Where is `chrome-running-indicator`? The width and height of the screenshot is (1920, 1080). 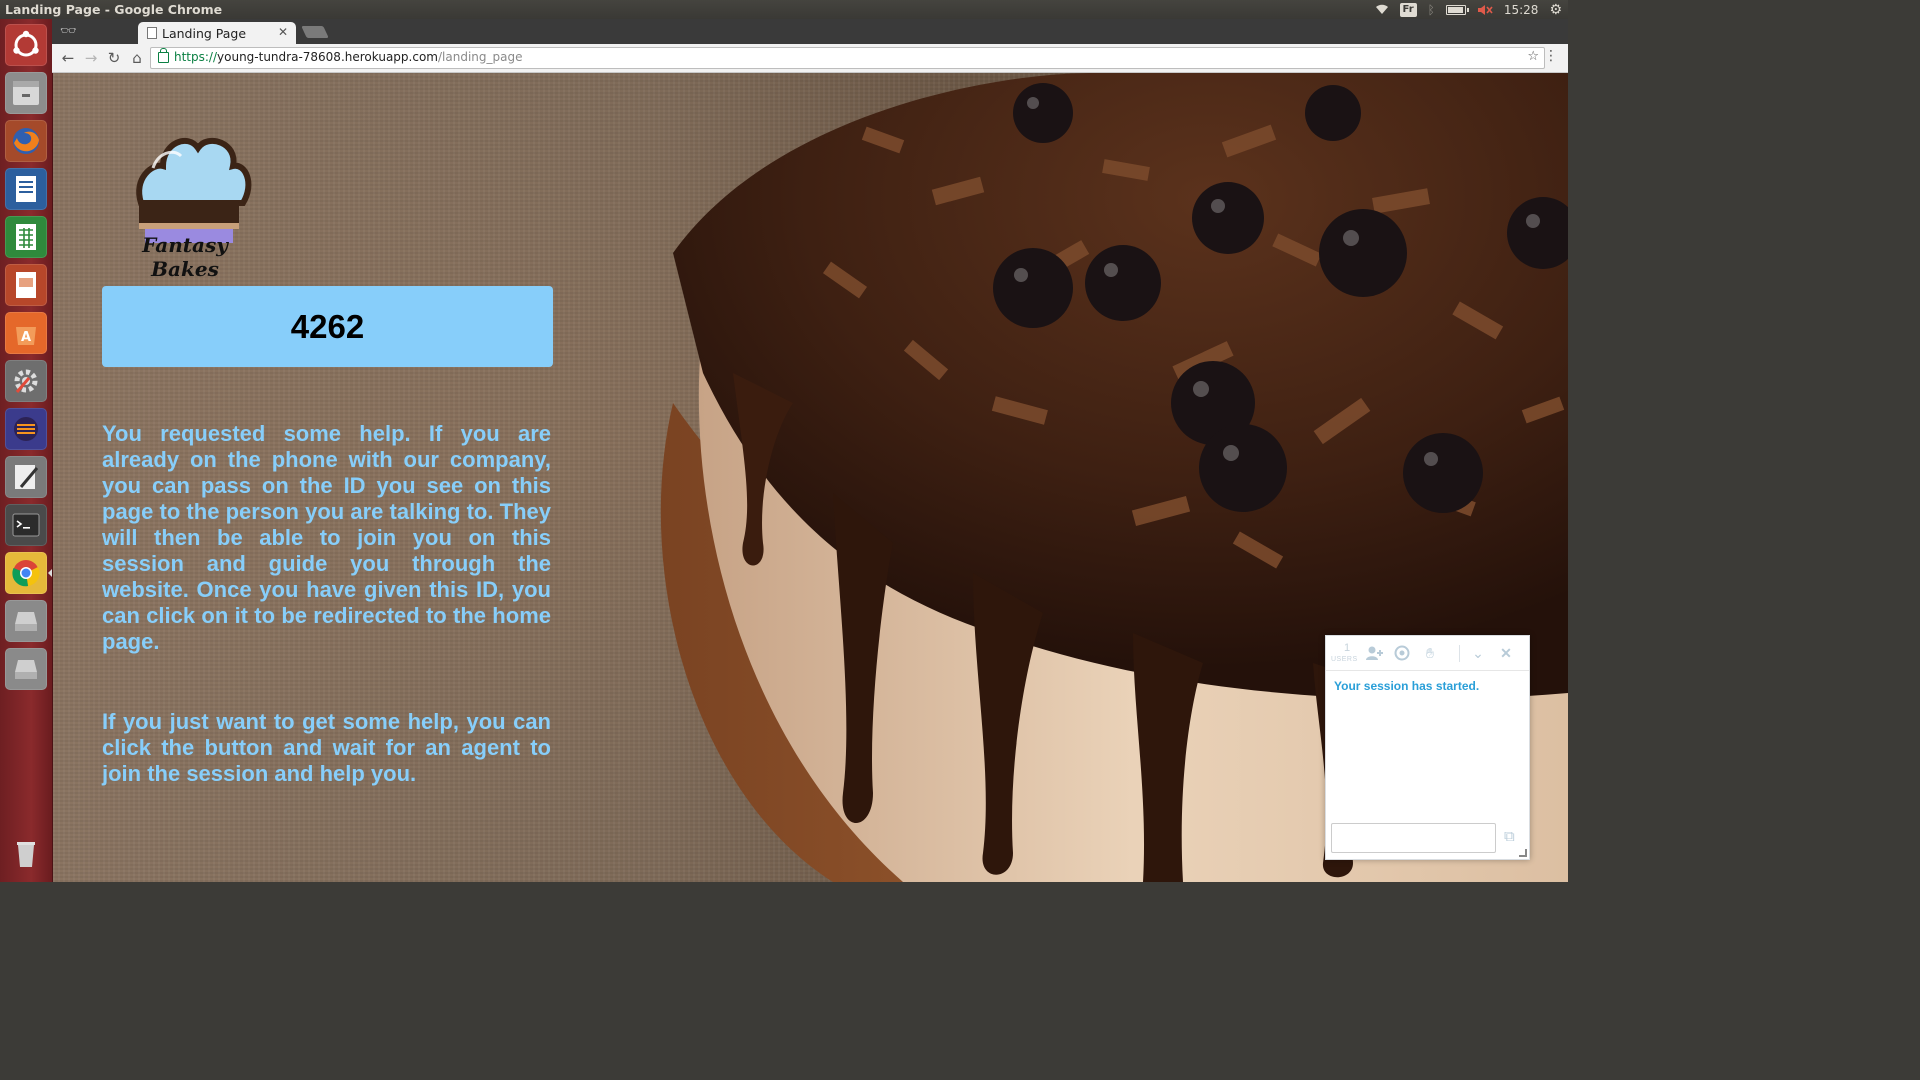 chrome-running-indicator is located at coordinates (50, 573).